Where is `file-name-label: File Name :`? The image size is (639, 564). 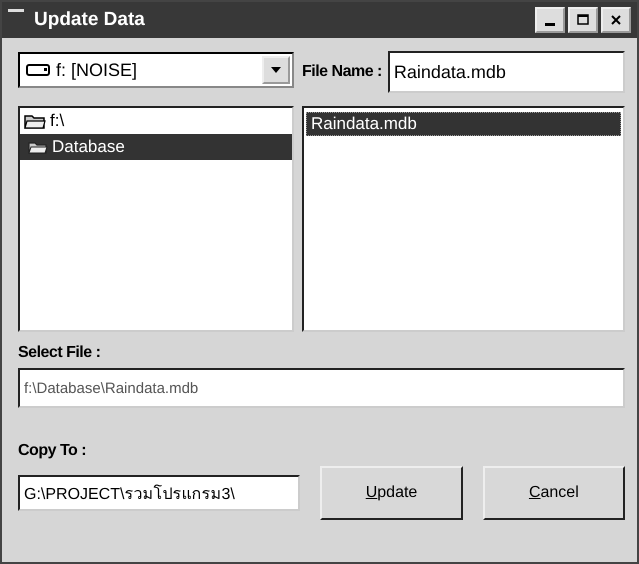
file-name-label: File Name : is located at coordinates (342, 72).